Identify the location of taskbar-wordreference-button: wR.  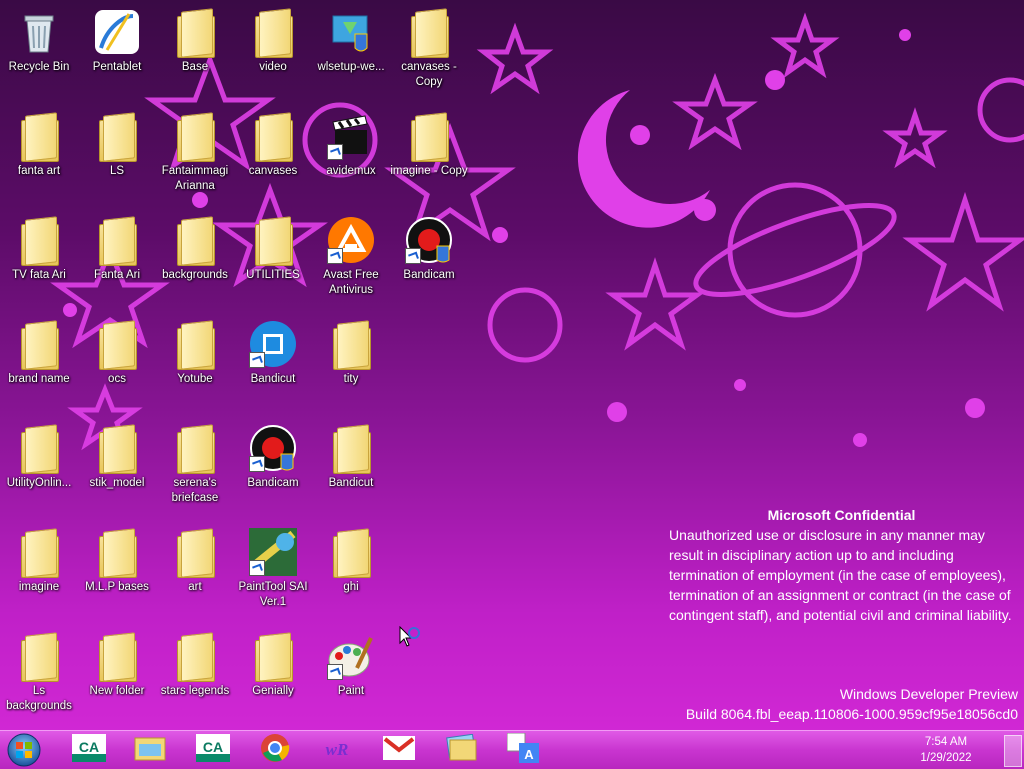
(337, 750).